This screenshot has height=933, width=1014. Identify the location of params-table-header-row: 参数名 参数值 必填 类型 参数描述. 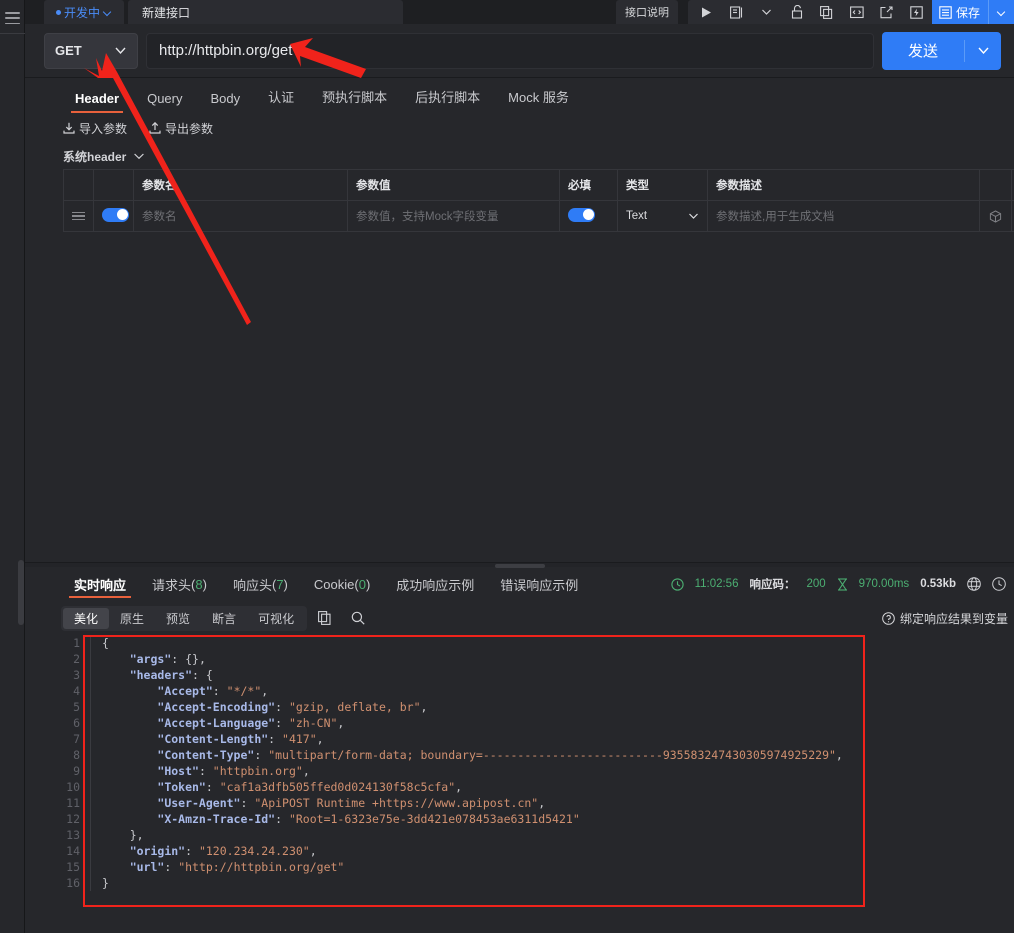
(538, 185).